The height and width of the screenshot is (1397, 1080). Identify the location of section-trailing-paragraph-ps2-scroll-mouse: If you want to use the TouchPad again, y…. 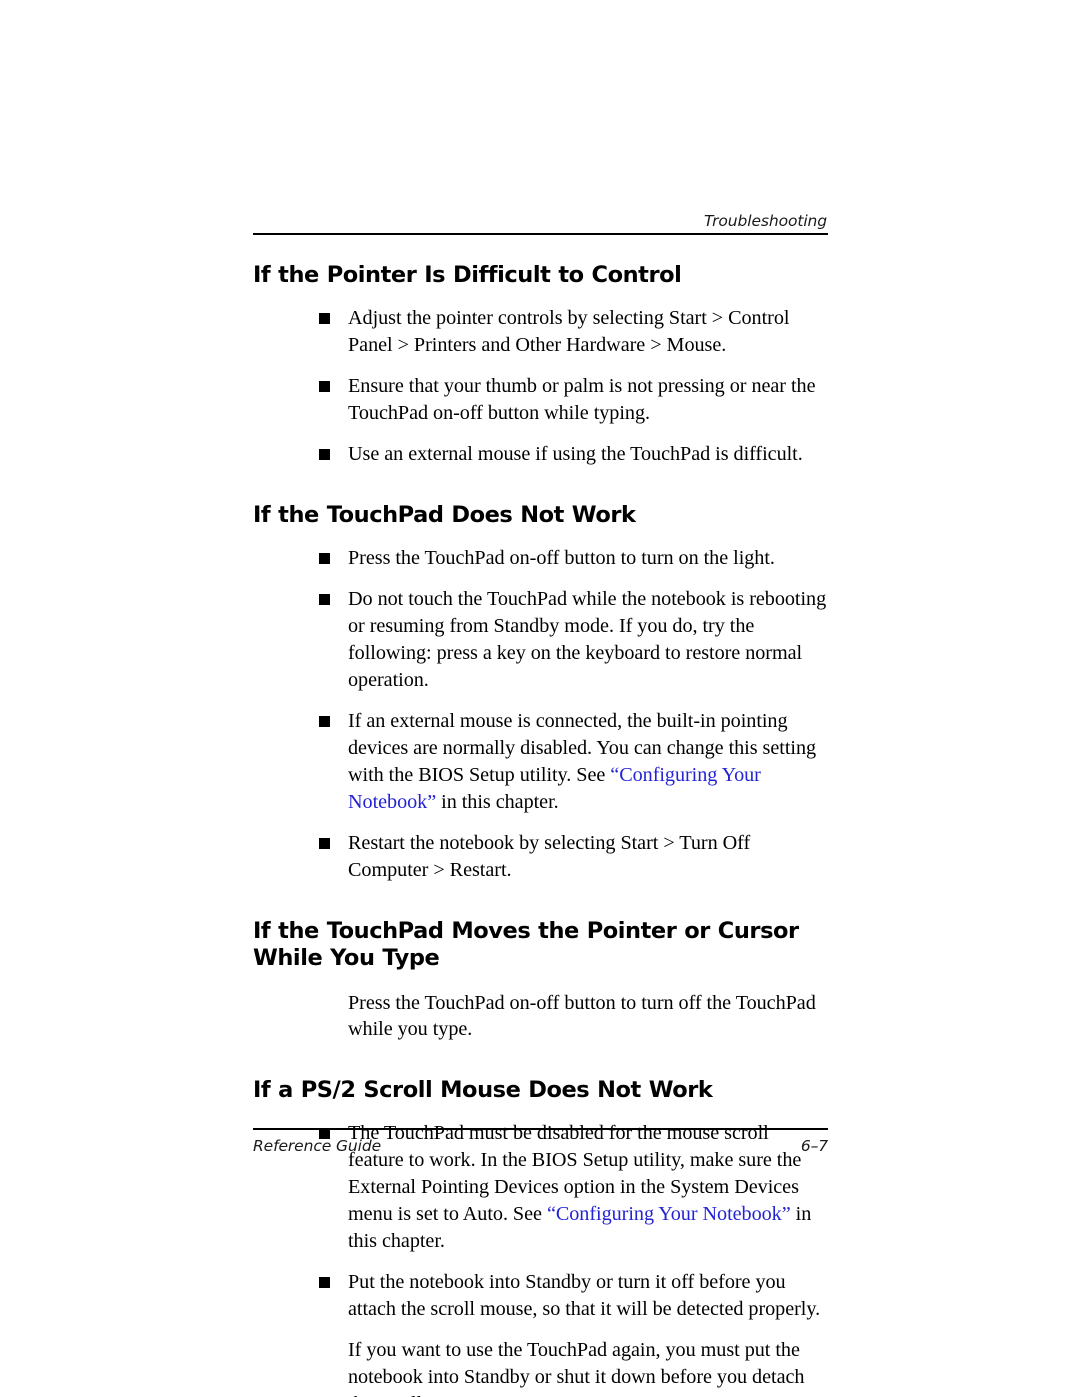
(576, 1368).